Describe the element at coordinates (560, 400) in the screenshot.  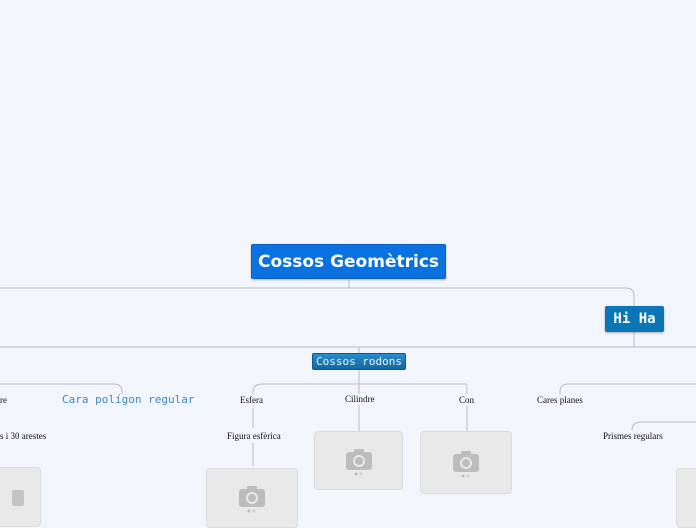
I see `node-cares-planes: Cares planes` at that location.